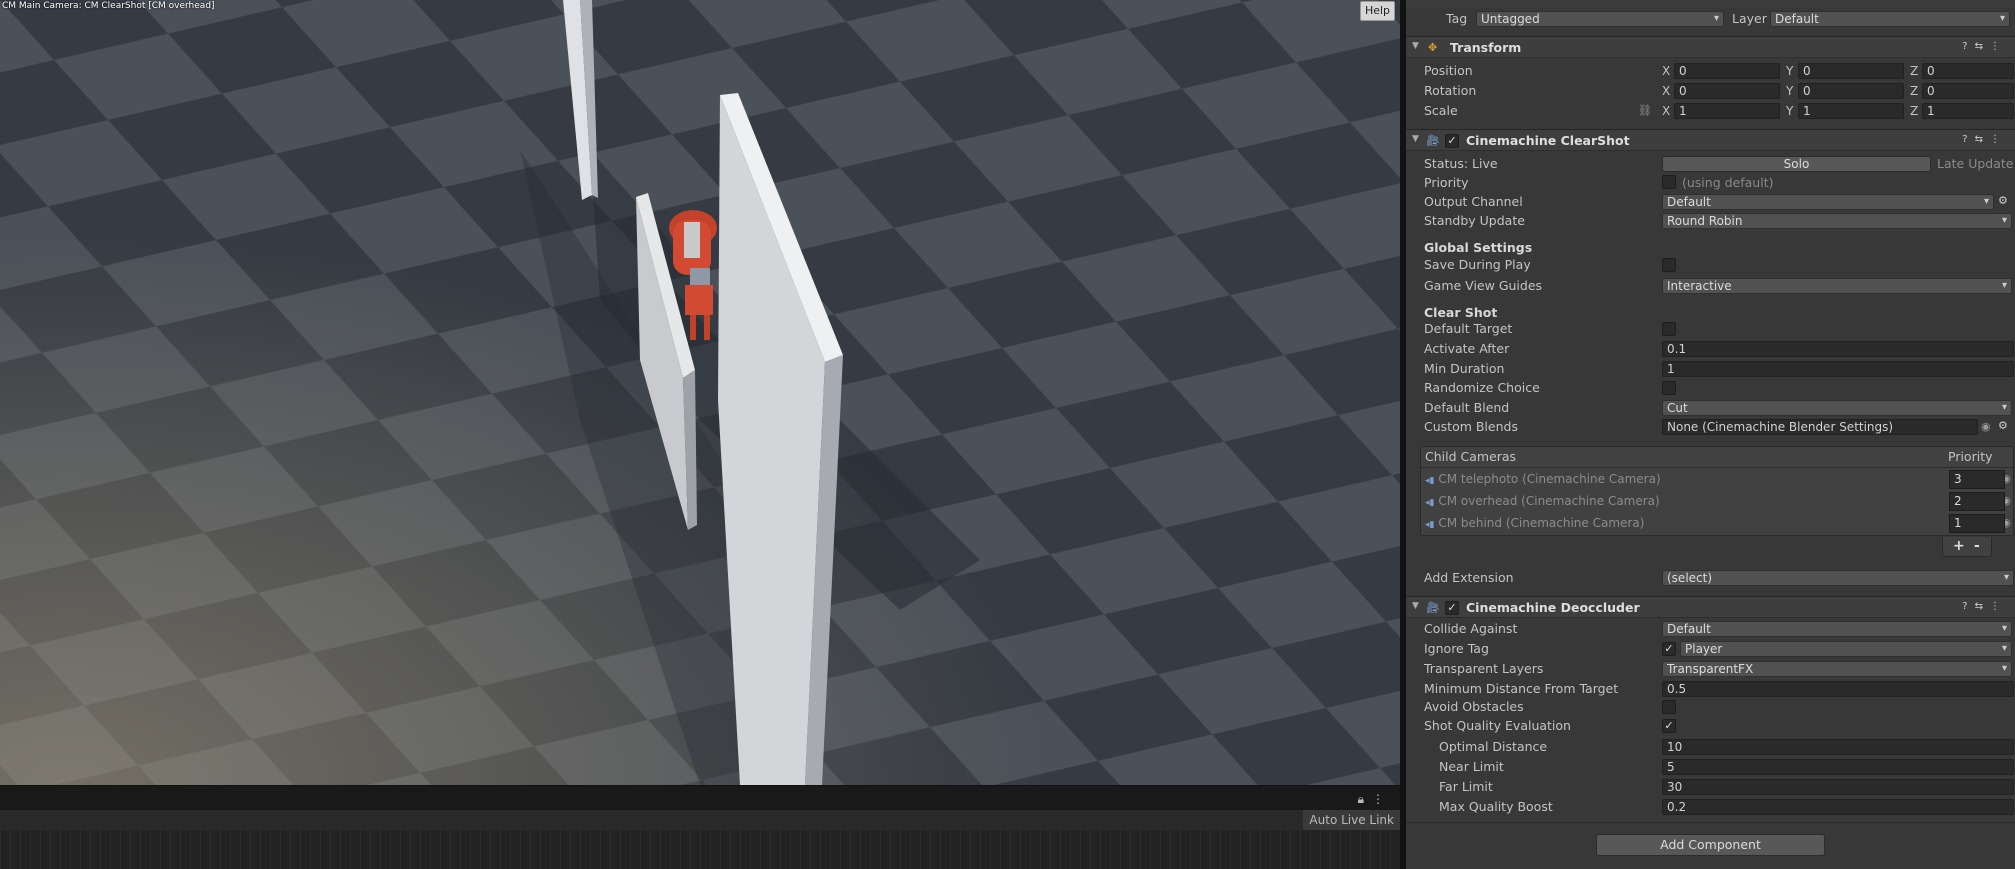  What do you see at coordinates (1553, 607) in the screenshot?
I see `deoccluder-title: Cinemachine Deoccluder` at bounding box center [1553, 607].